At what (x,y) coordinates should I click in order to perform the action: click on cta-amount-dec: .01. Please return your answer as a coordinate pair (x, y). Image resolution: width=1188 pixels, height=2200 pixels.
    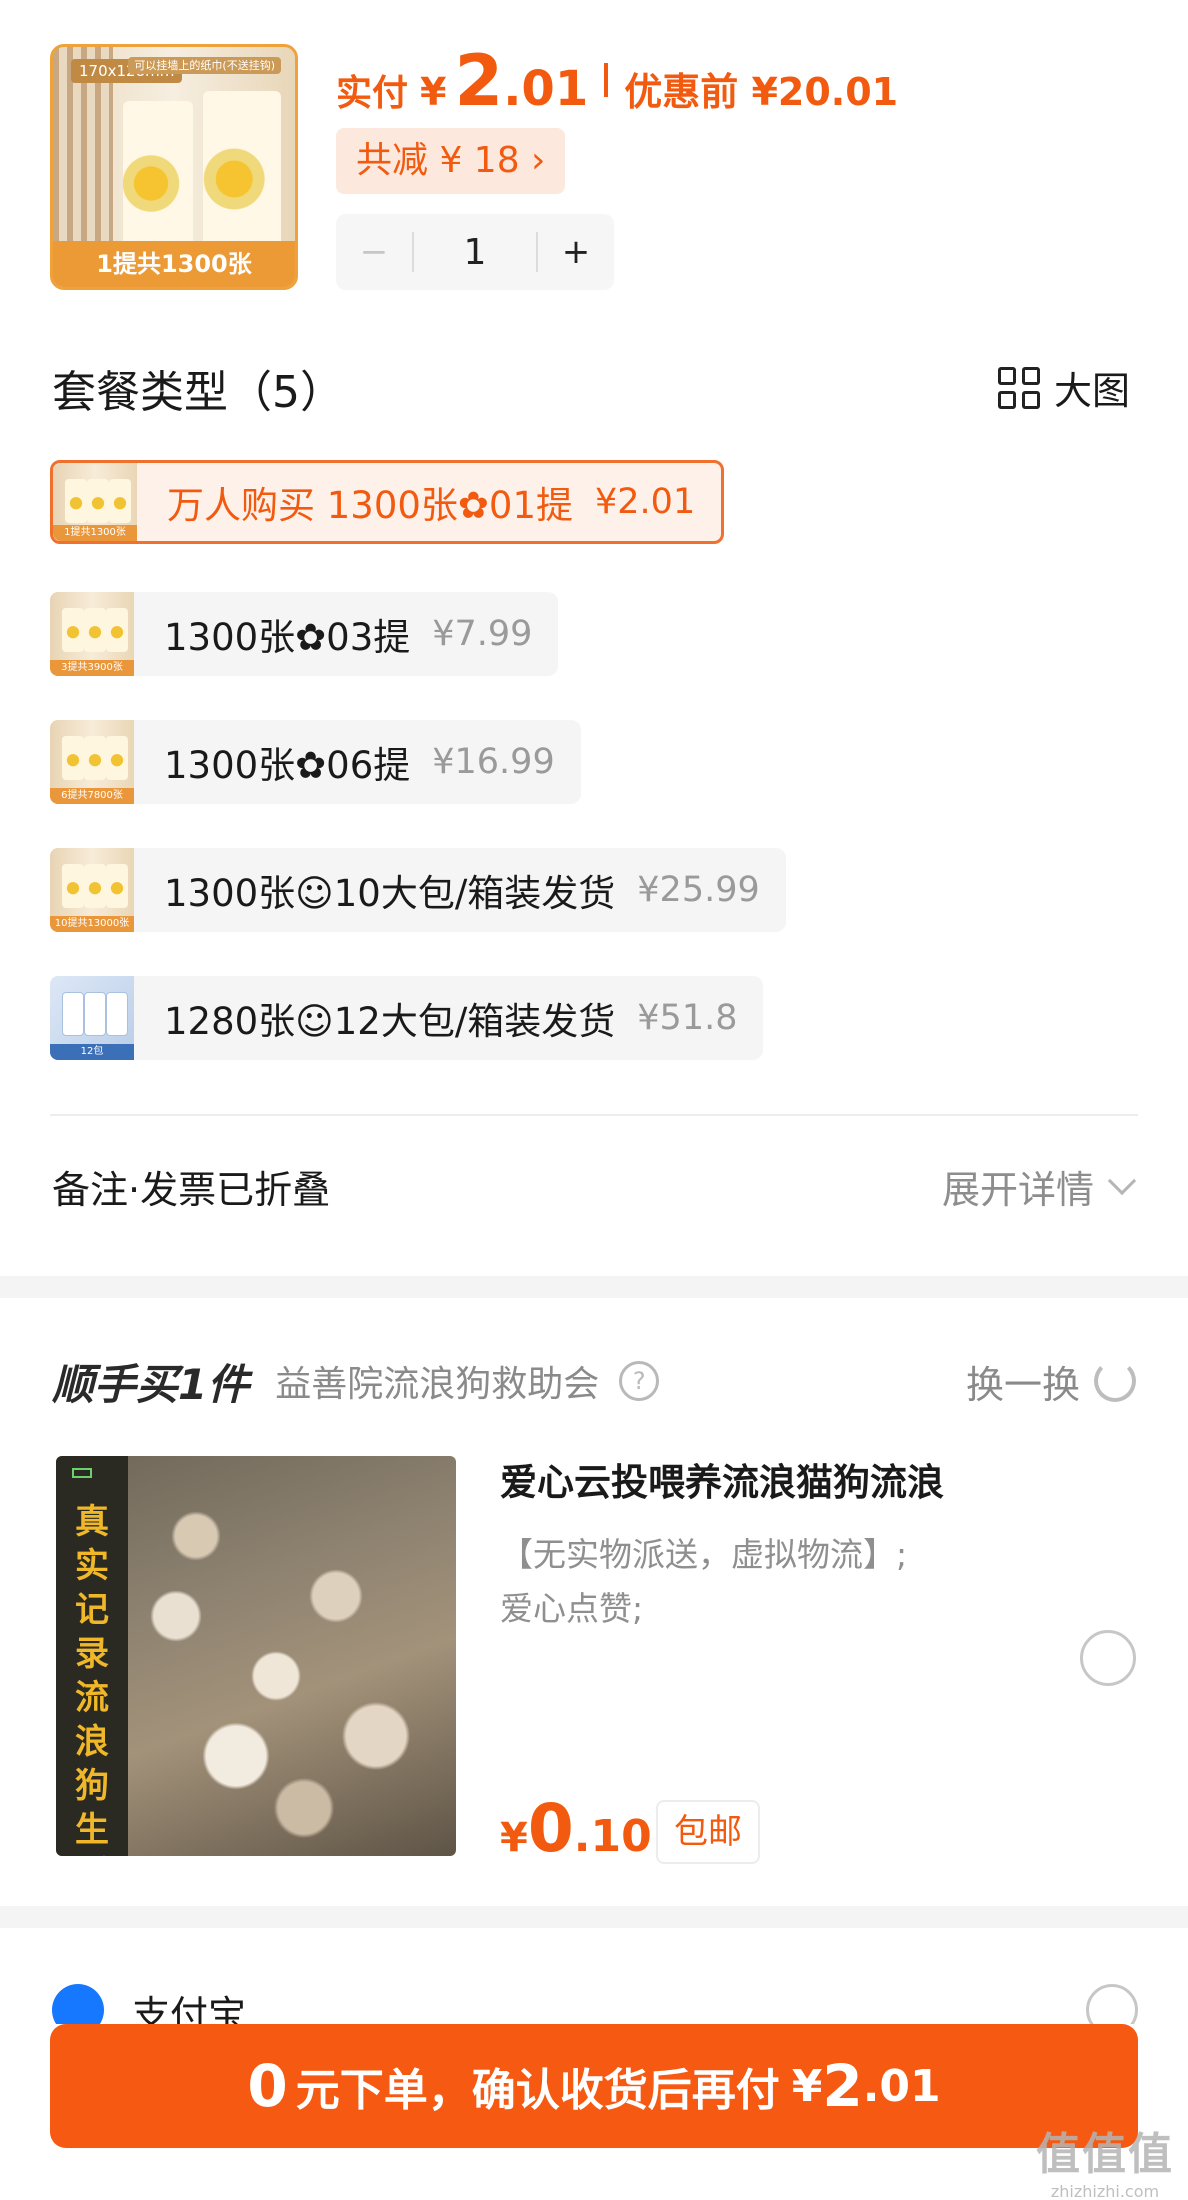
    Looking at the image, I should click on (901, 2086).